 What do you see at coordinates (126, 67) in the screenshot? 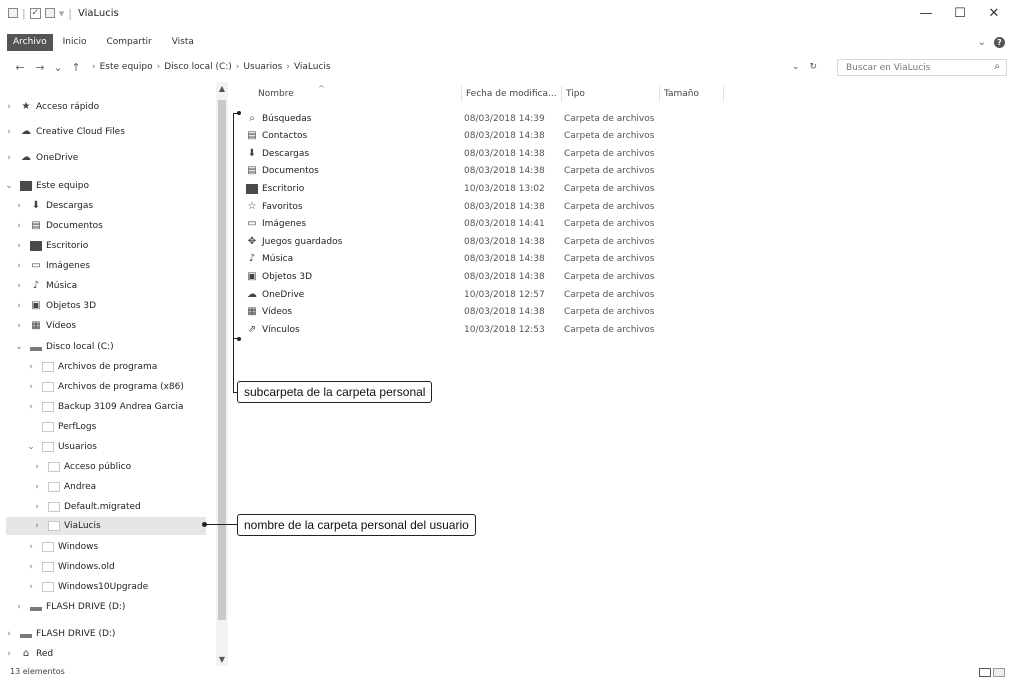
I see `breadcrumb-este-equipo: Este equipo` at bounding box center [126, 67].